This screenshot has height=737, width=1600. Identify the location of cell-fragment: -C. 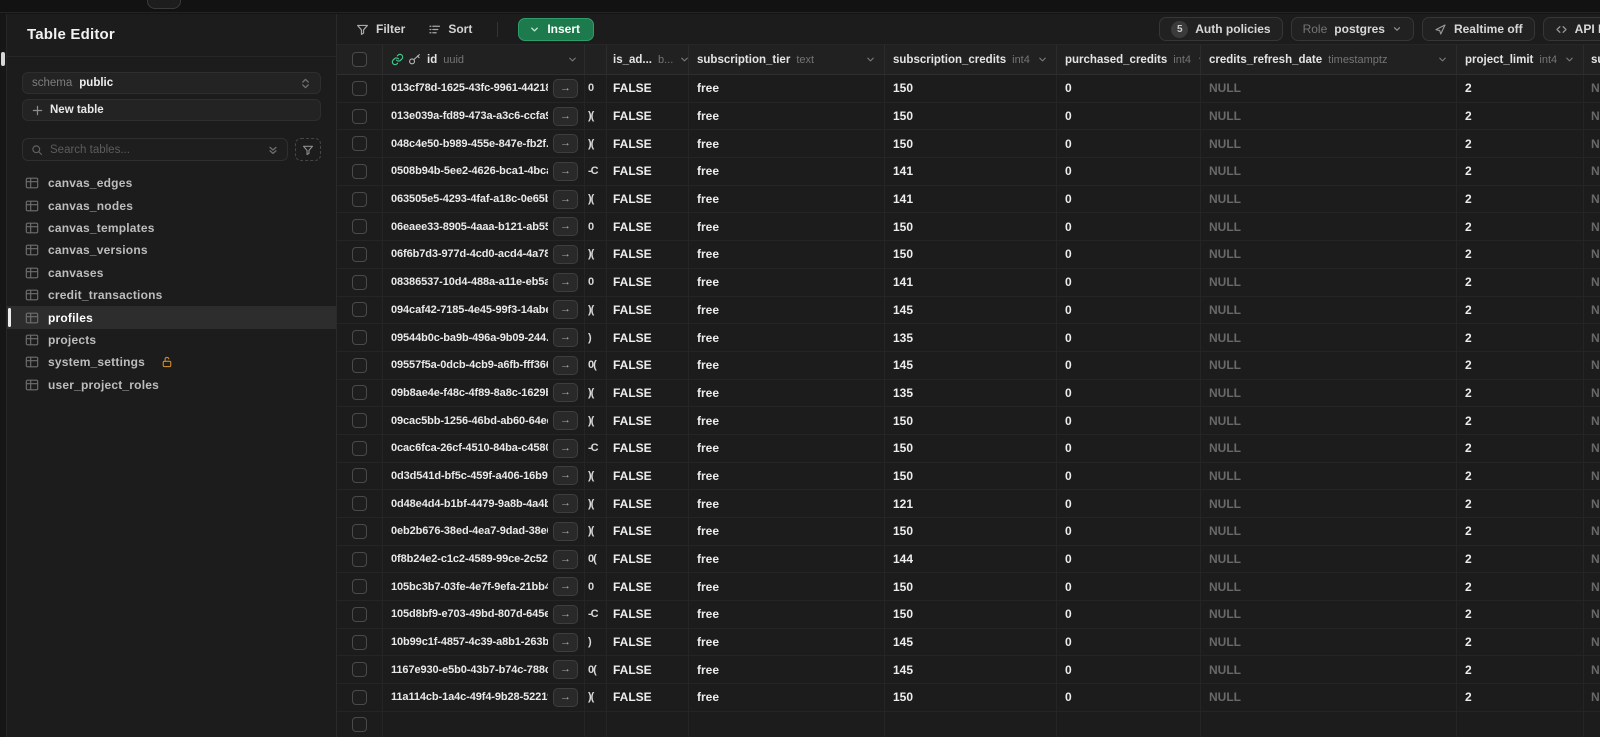
(593, 614).